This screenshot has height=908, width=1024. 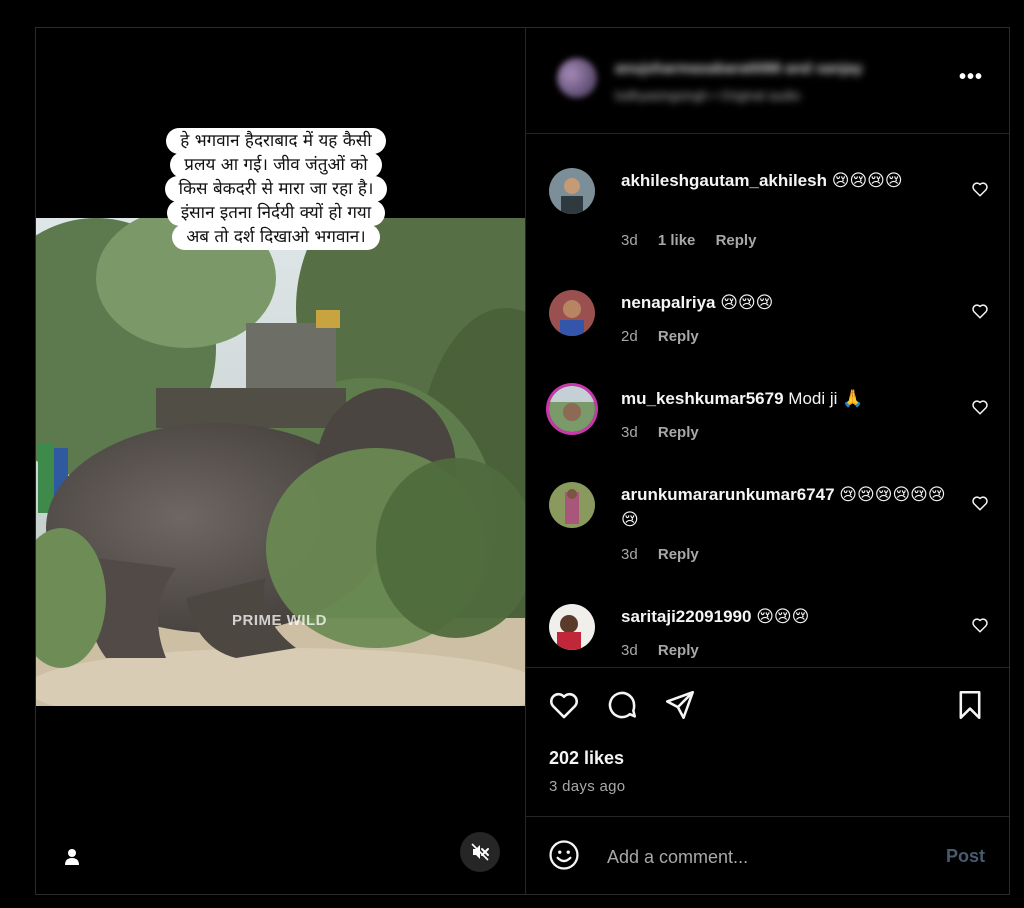 What do you see at coordinates (276, 237) in the screenshot?
I see `caption-line: अब तो दर्श दिखाओ भगवान।` at bounding box center [276, 237].